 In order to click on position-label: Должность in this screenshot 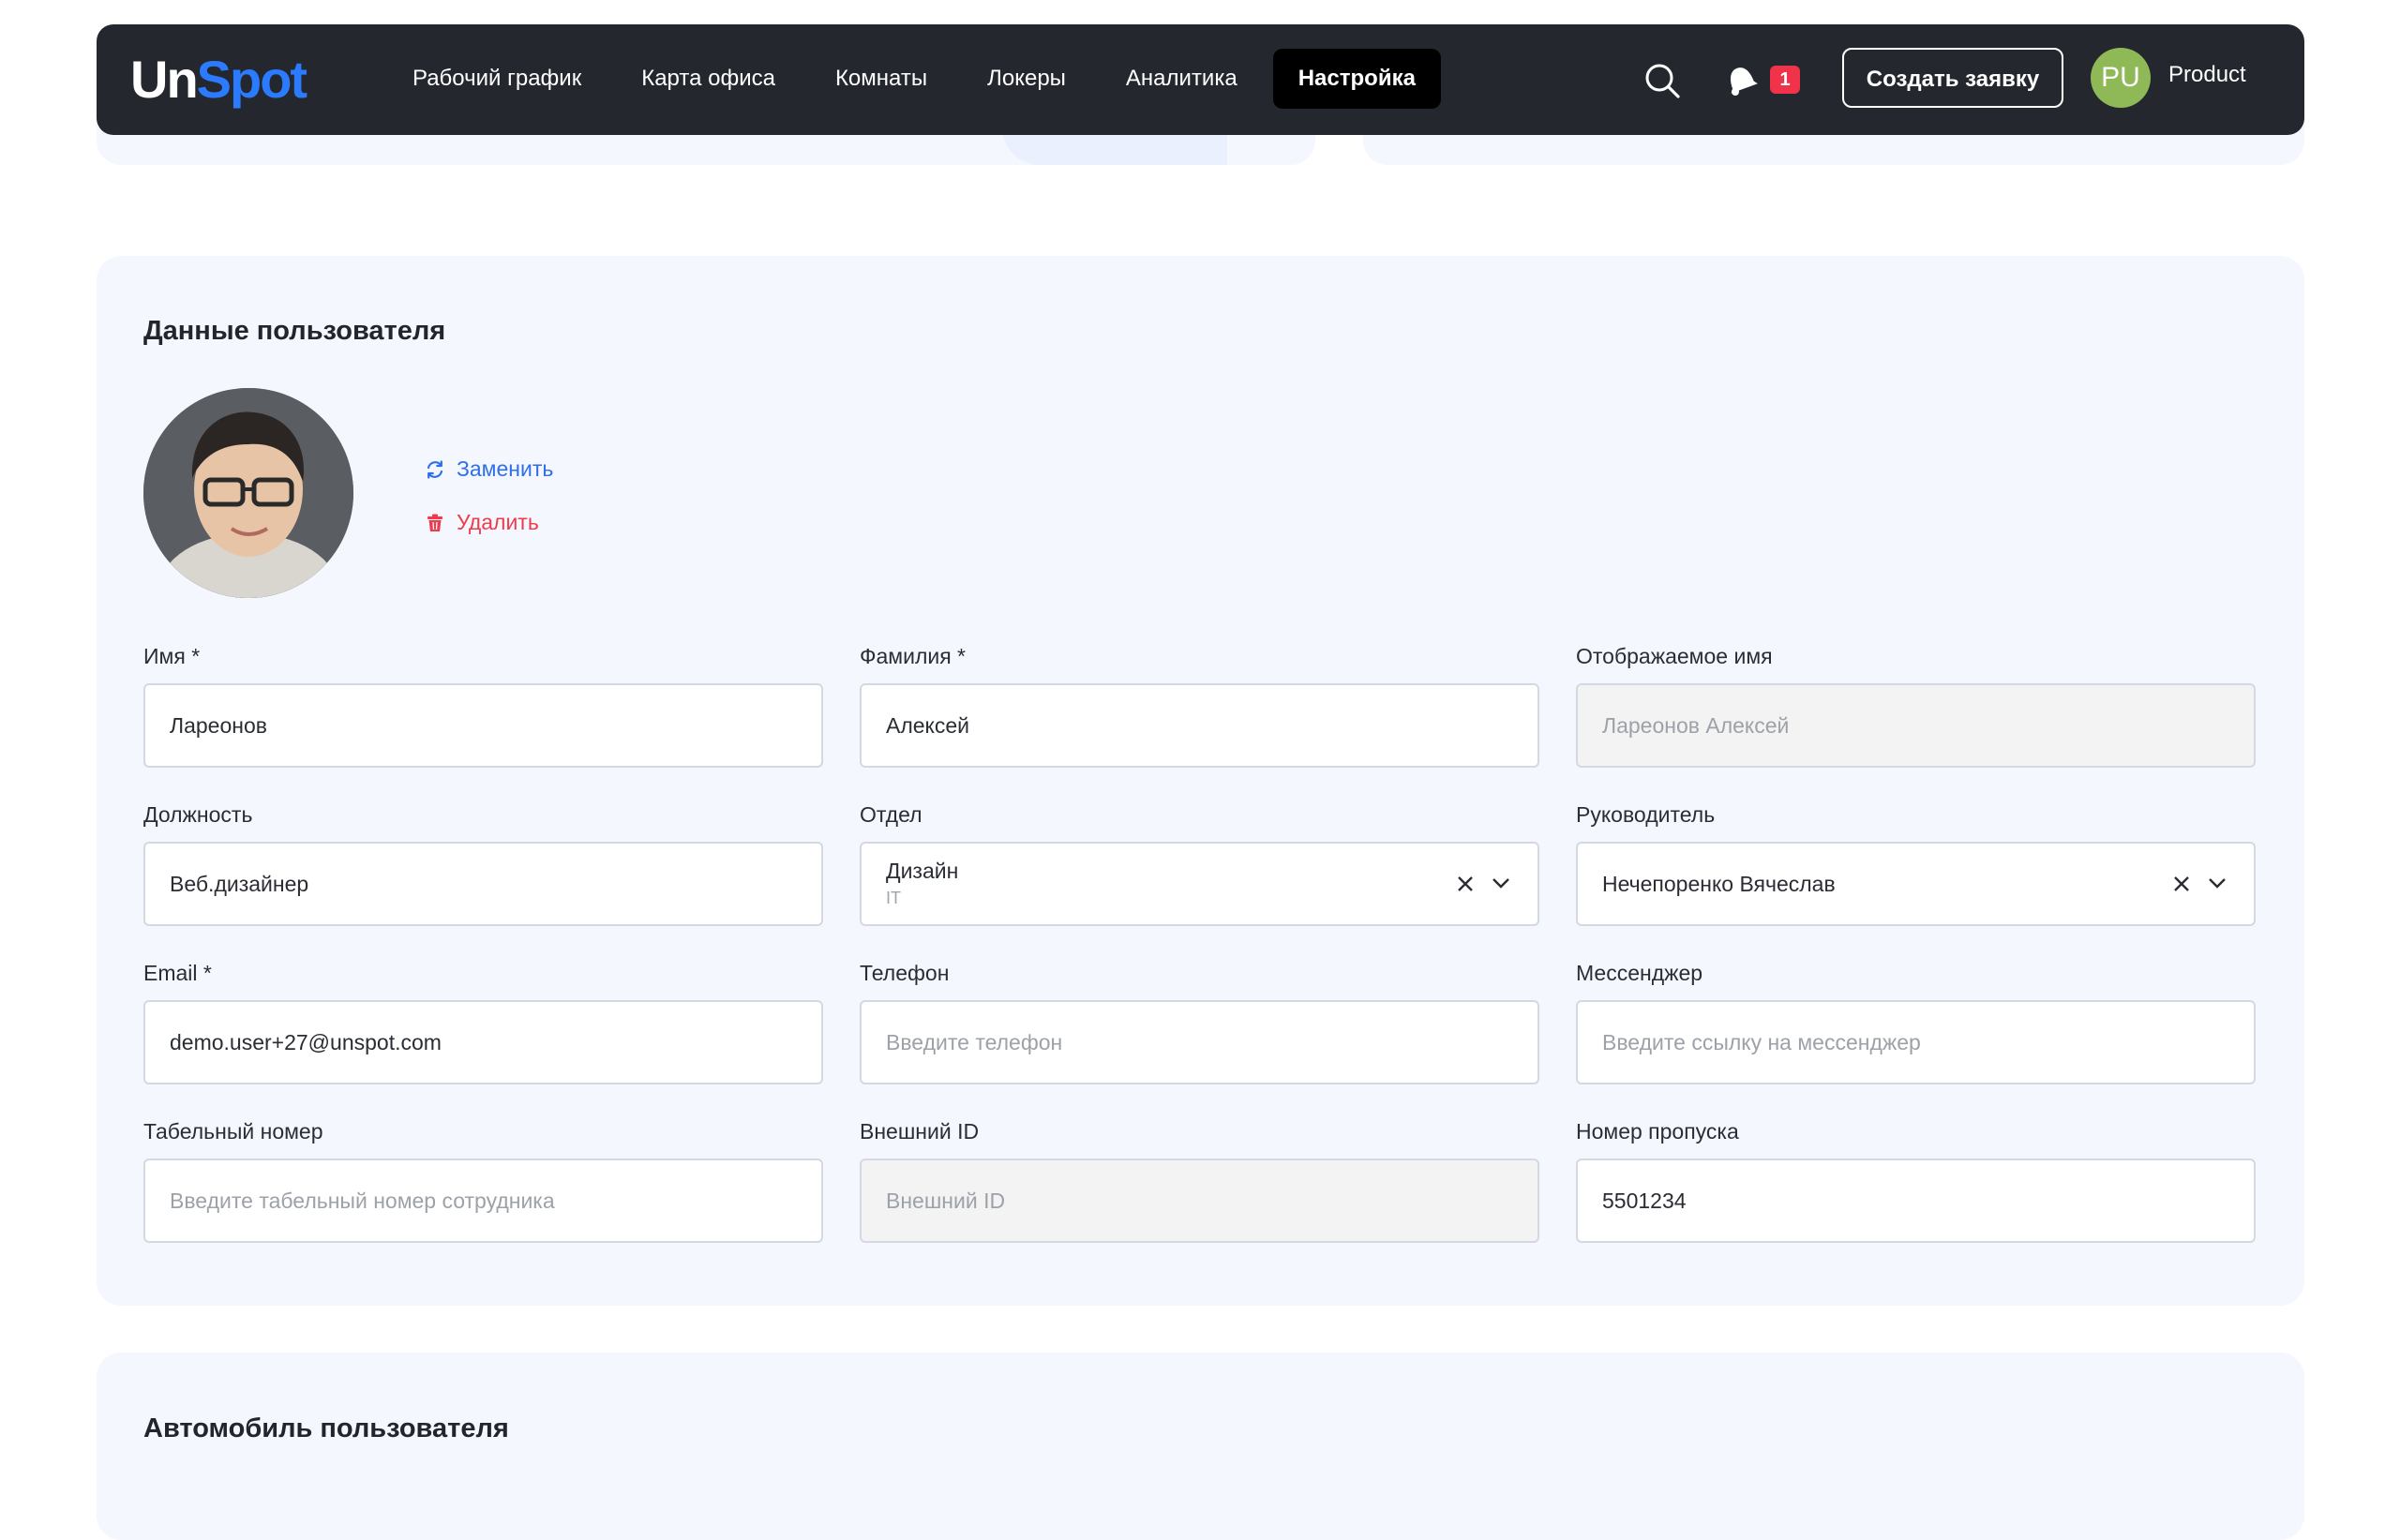, I will do `click(198, 814)`.